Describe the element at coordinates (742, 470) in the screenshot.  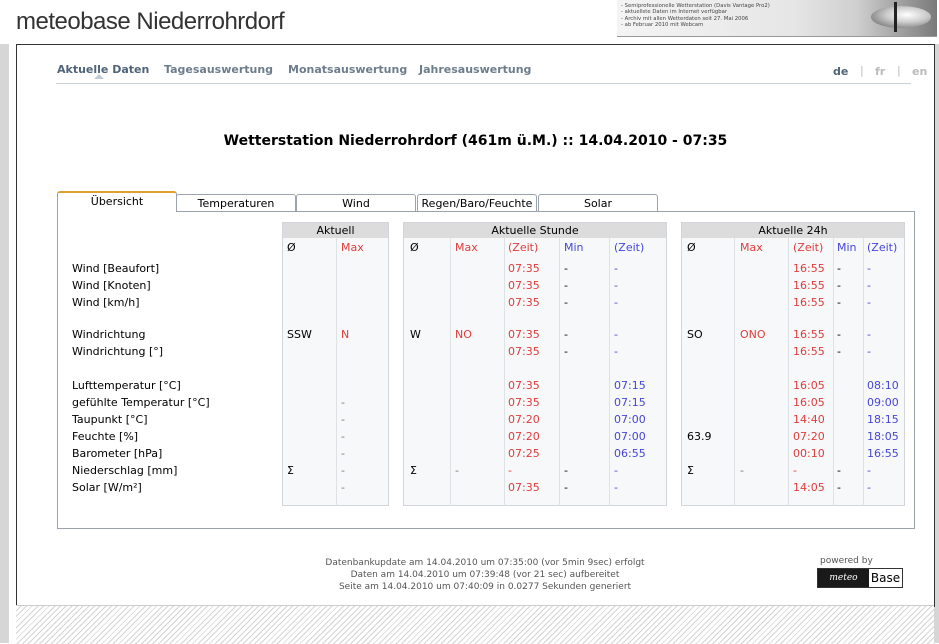
I see `table-cell-d-max: -` at that location.